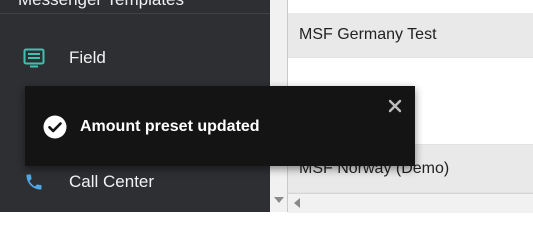 This screenshot has height=240, width=533. Describe the element at coordinates (34, 182) in the screenshot. I see `phone-icon` at that location.